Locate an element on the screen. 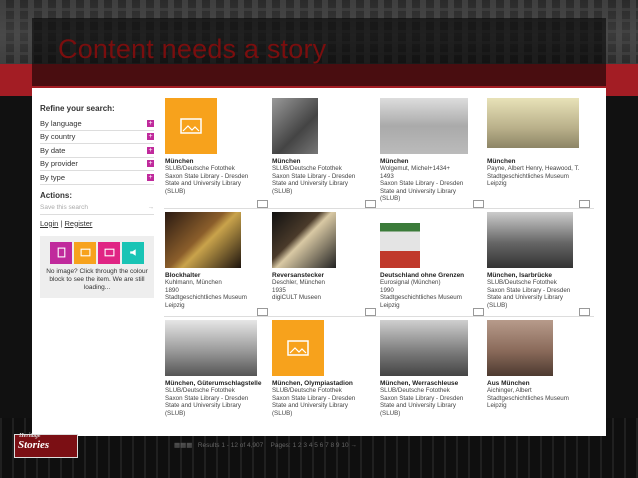 The image size is (638, 478). arrow-right-icon: → is located at coordinates (151, 207).